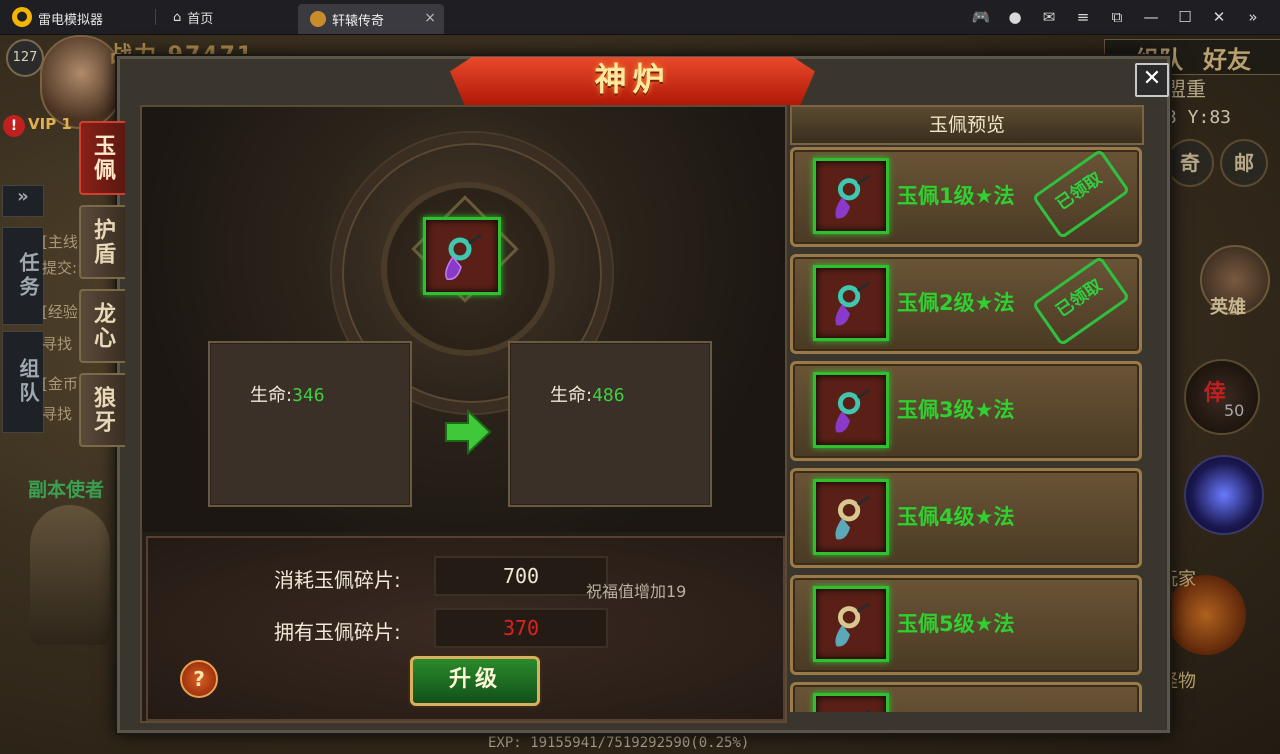 This screenshot has height=754, width=1280. What do you see at coordinates (468, 432) in the screenshot?
I see `arrow-right-icon` at bounding box center [468, 432].